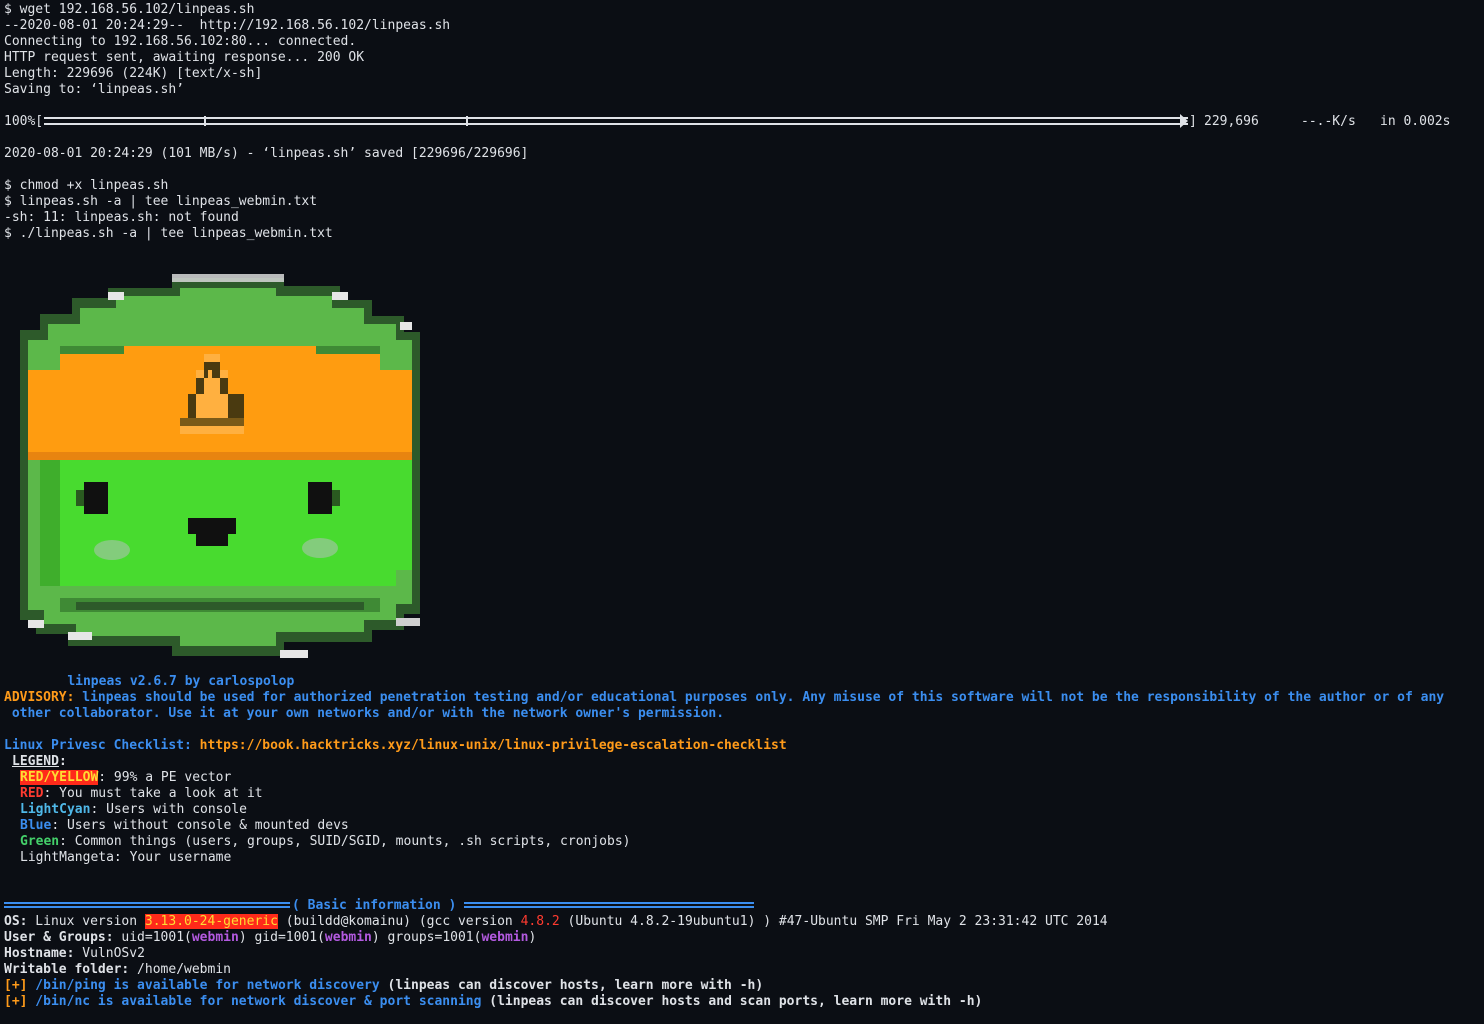 The height and width of the screenshot is (1024, 1484). Describe the element at coordinates (126, 857) in the screenshot. I see `legend-item: LightMangeta: Your username` at that location.